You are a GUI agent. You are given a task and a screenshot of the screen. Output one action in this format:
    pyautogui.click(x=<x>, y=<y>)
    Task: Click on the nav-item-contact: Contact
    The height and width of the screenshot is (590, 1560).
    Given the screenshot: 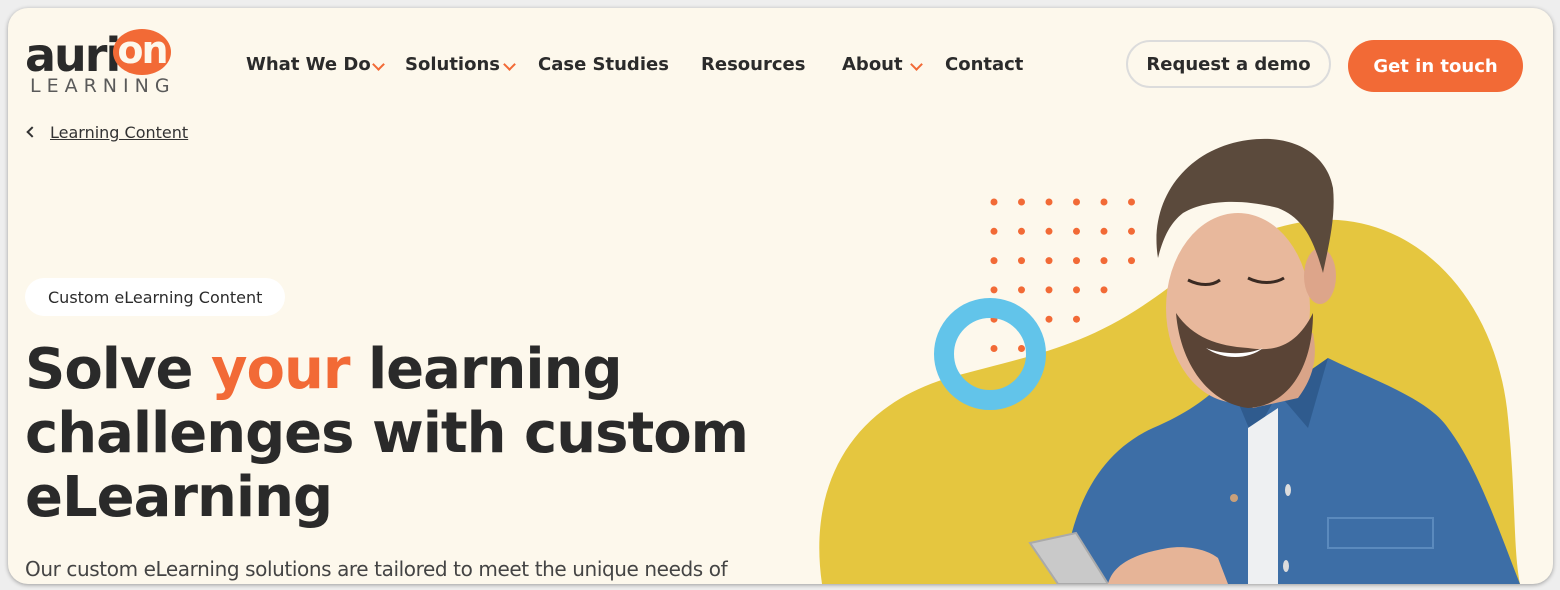 What is the action you would take?
    pyautogui.click(x=984, y=65)
    